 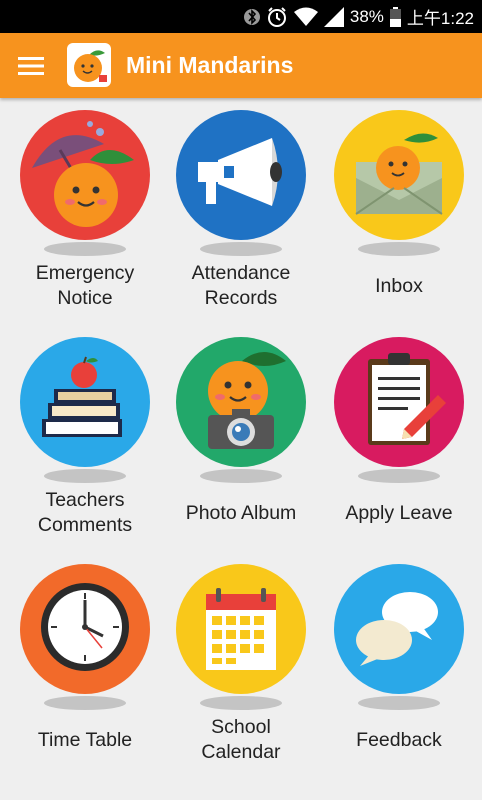 What do you see at coordinates (241, 629) in the screenshot?
I see `calendar-icon` at bounding box center [241, 629].